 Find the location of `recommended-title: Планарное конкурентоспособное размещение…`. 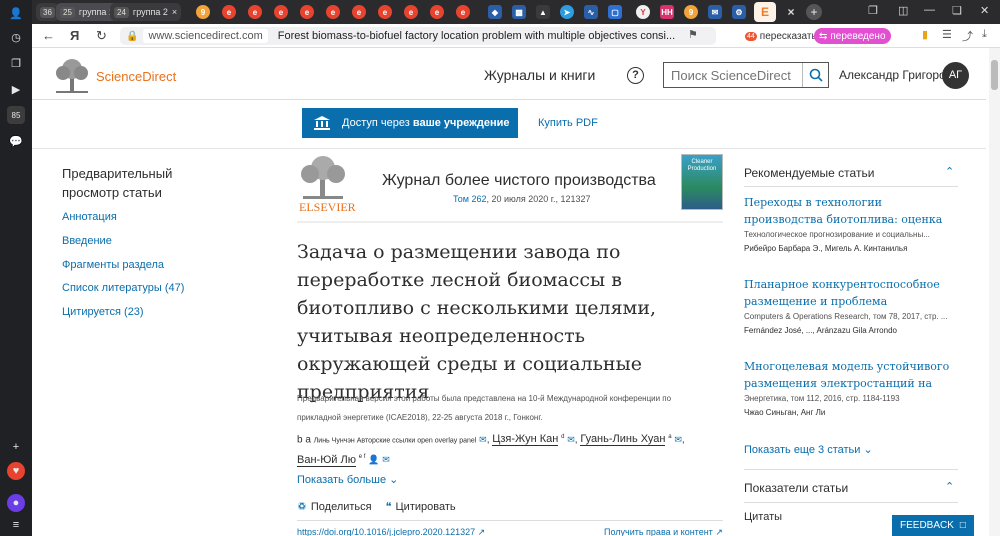

recommended-title: Планарное конкурентоспособное размещение… is located at coordinates (851, 293).